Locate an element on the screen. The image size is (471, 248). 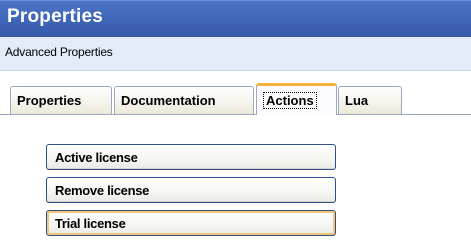
tab-properties: Properties is located at coordinates (61, 100).